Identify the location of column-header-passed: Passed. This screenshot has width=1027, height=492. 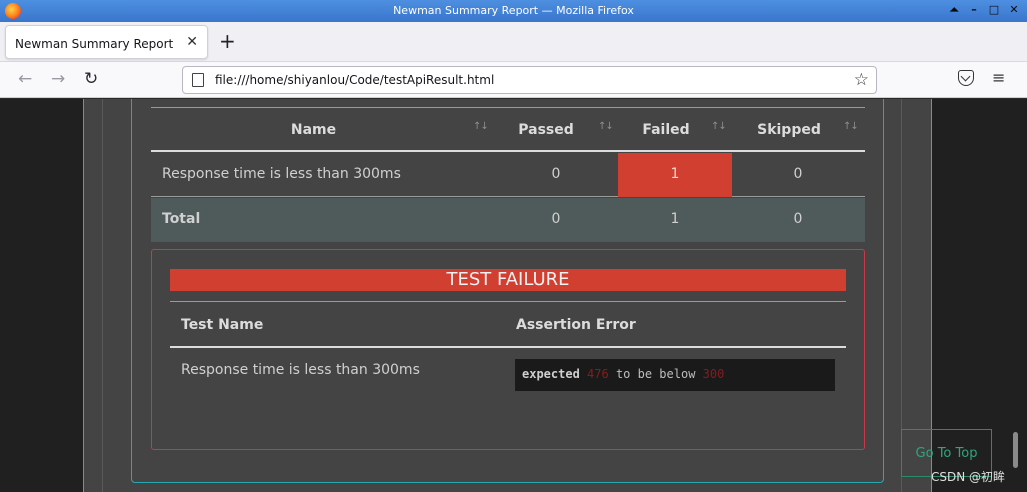
(546, 130).